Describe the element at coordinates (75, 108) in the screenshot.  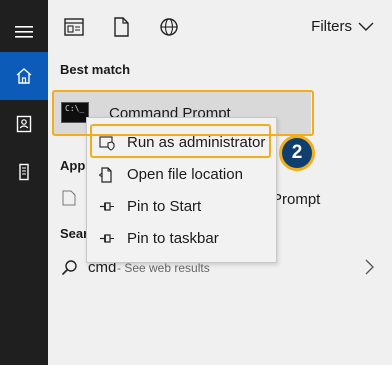
I see `command-prompt-icon-text: C:\_` at that location.